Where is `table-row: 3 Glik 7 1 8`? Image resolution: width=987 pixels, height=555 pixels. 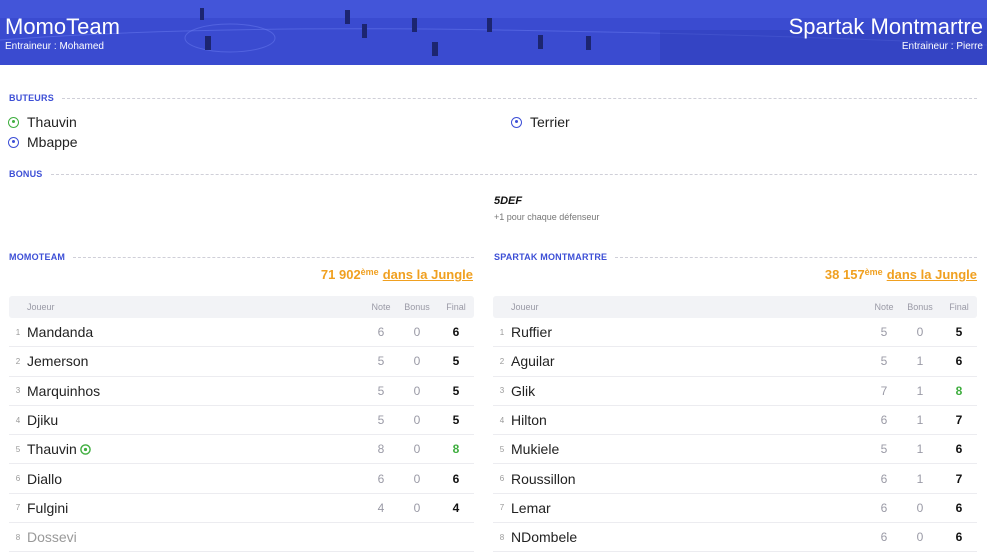 table-row: 3 Glik 7 1 8 is located at coordinates (735, 391).